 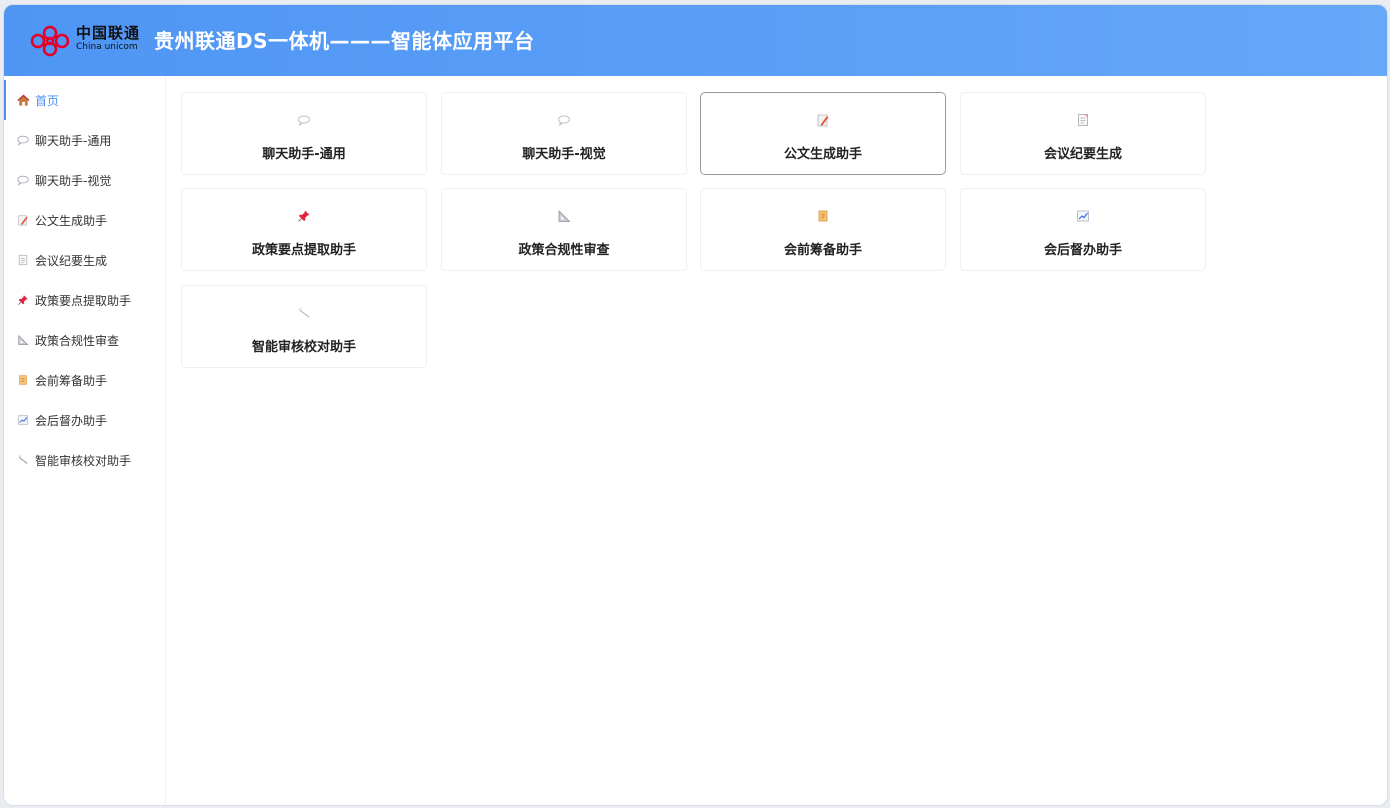 What do you see at coordinates (564, 133) in the screenshot?
I see `app-card-chat-vision: 聊天助手-视觉` at bounding box center [564, 133].